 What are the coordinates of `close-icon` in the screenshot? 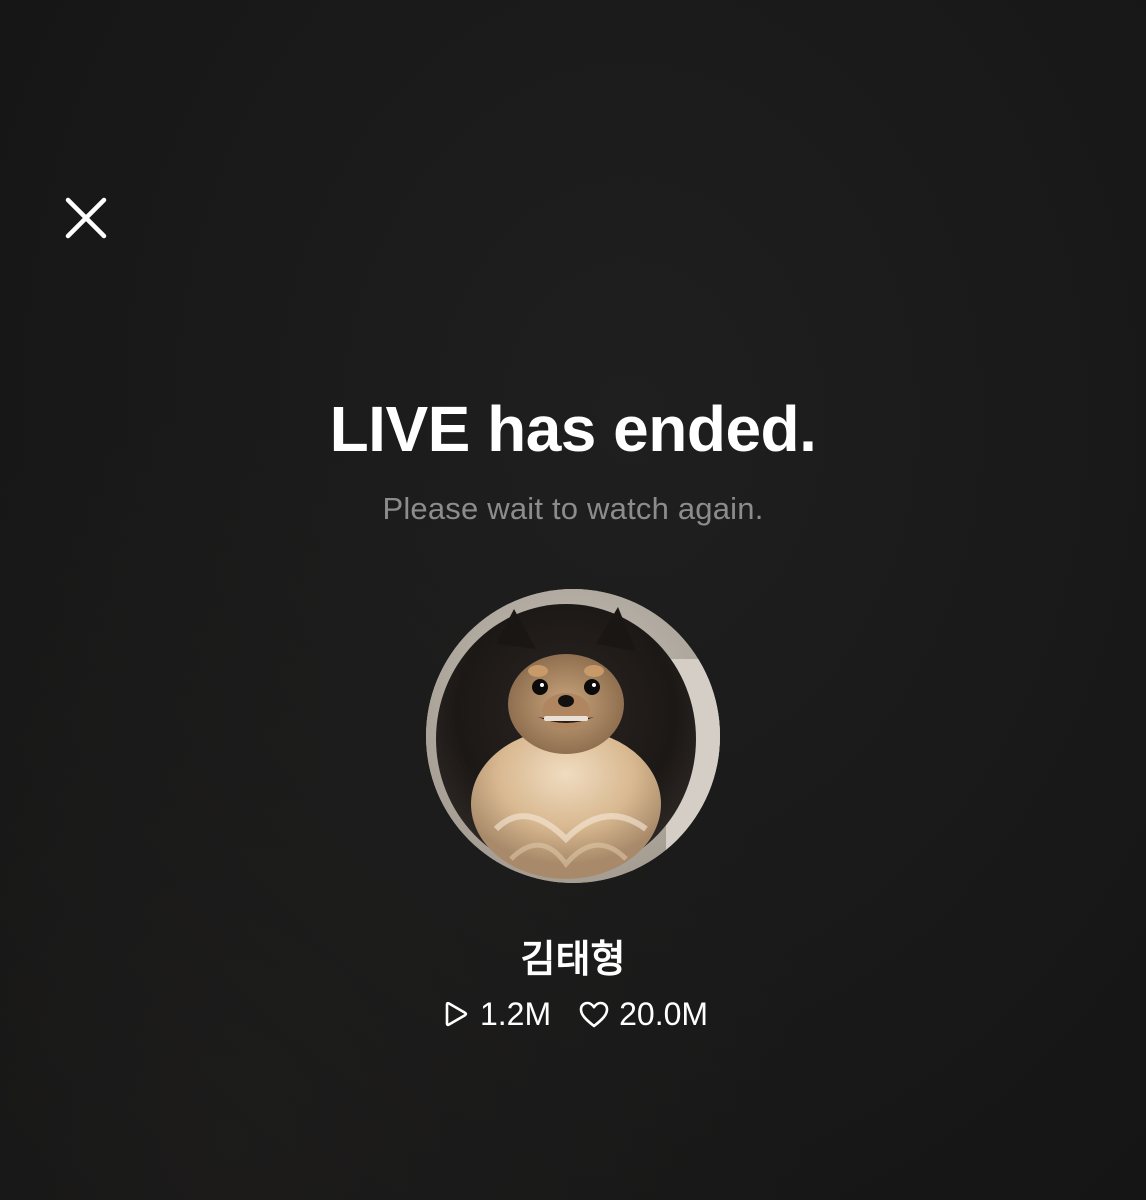 It's located at (86, 218).